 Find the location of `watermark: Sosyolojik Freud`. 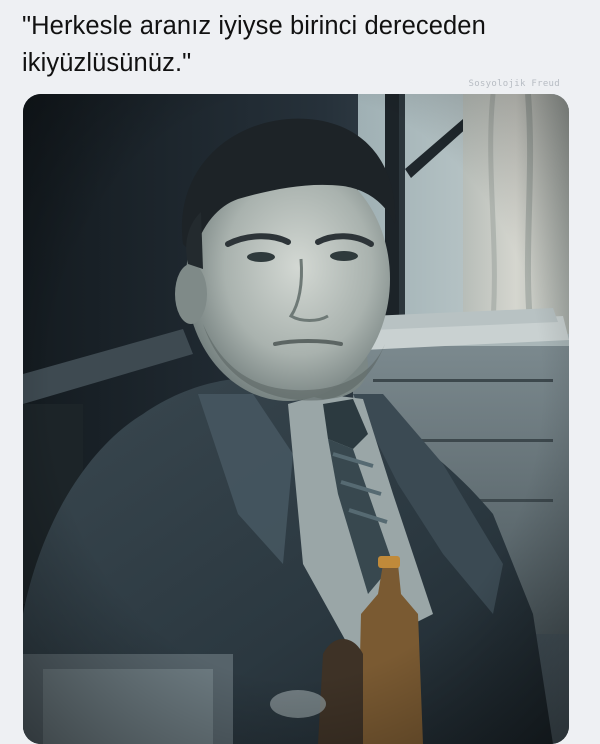

watermark: Sosyolojik Freud is located at coordinates (514, 84).